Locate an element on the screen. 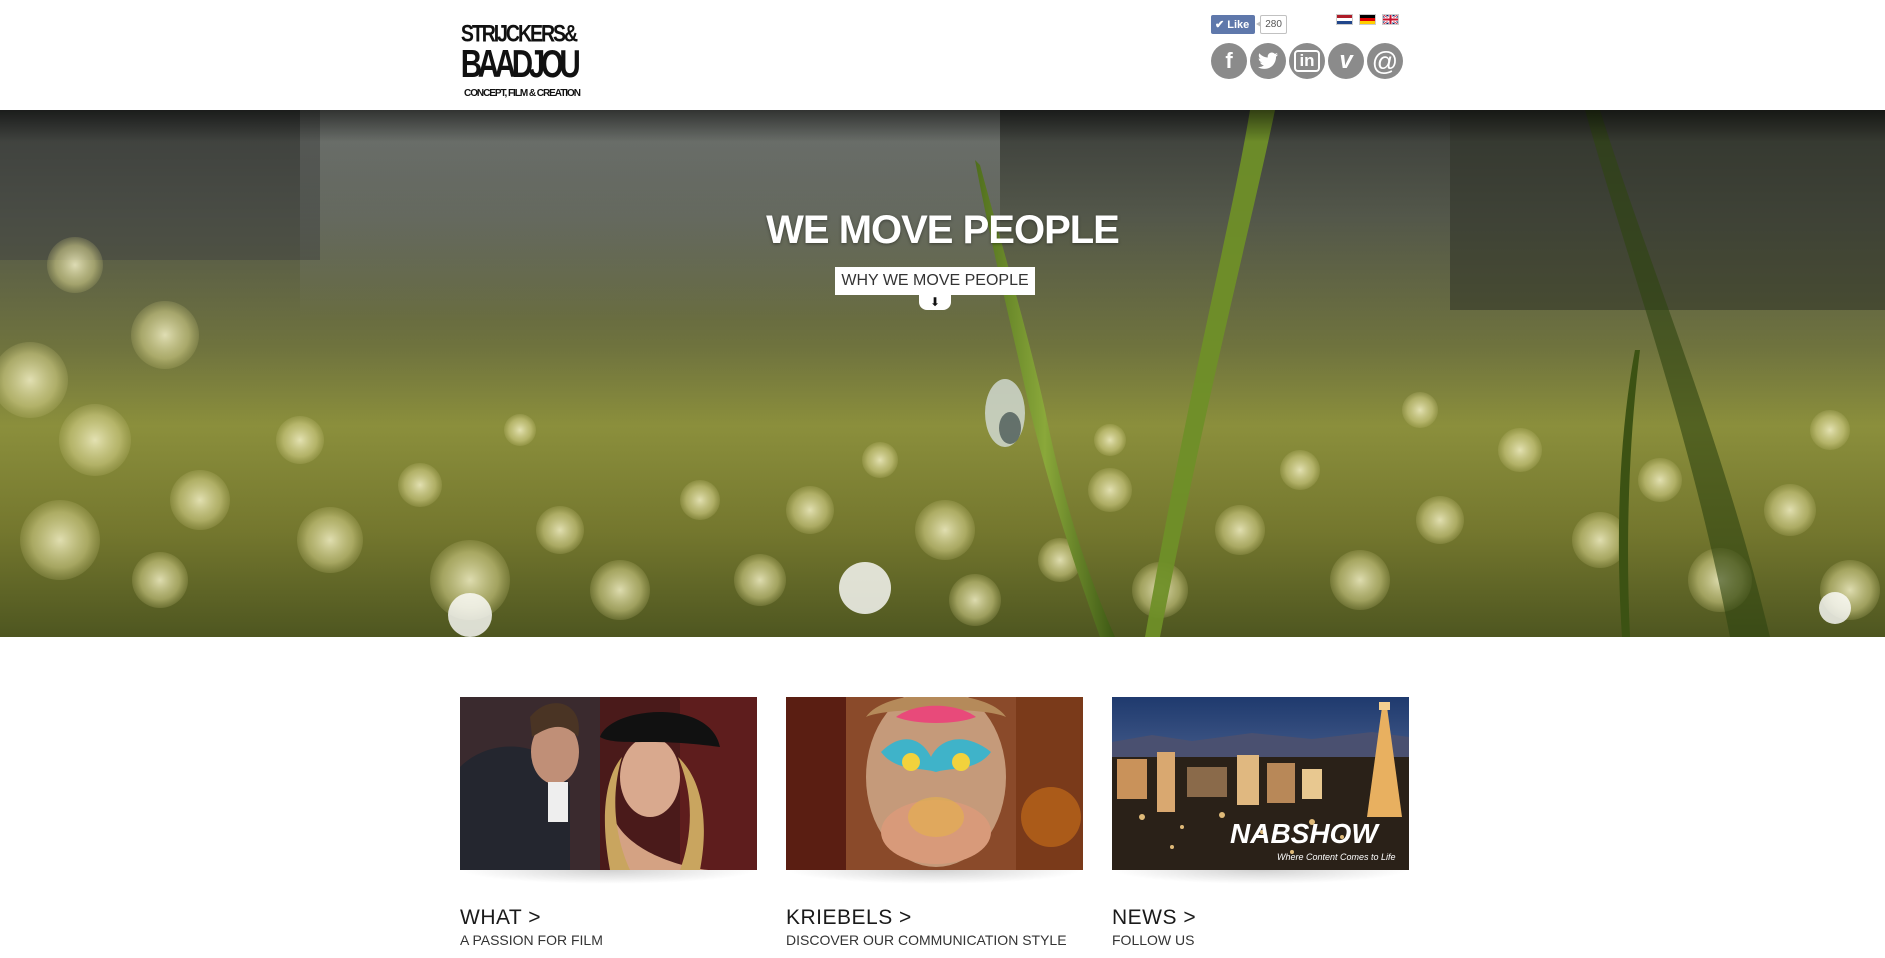 This screenshot has width=1885, height=958. why-we-move-people-button: WHY WE MOVE PEOPLE is located at coordinates (935, 281).